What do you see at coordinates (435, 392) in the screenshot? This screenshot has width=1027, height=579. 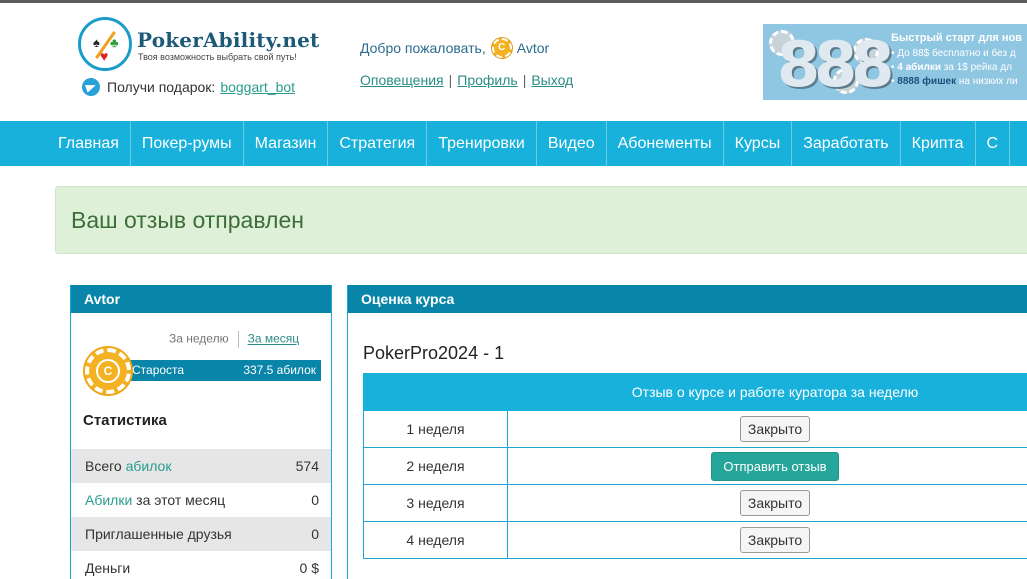 I see `header-week` at bounding box center [435, 392].